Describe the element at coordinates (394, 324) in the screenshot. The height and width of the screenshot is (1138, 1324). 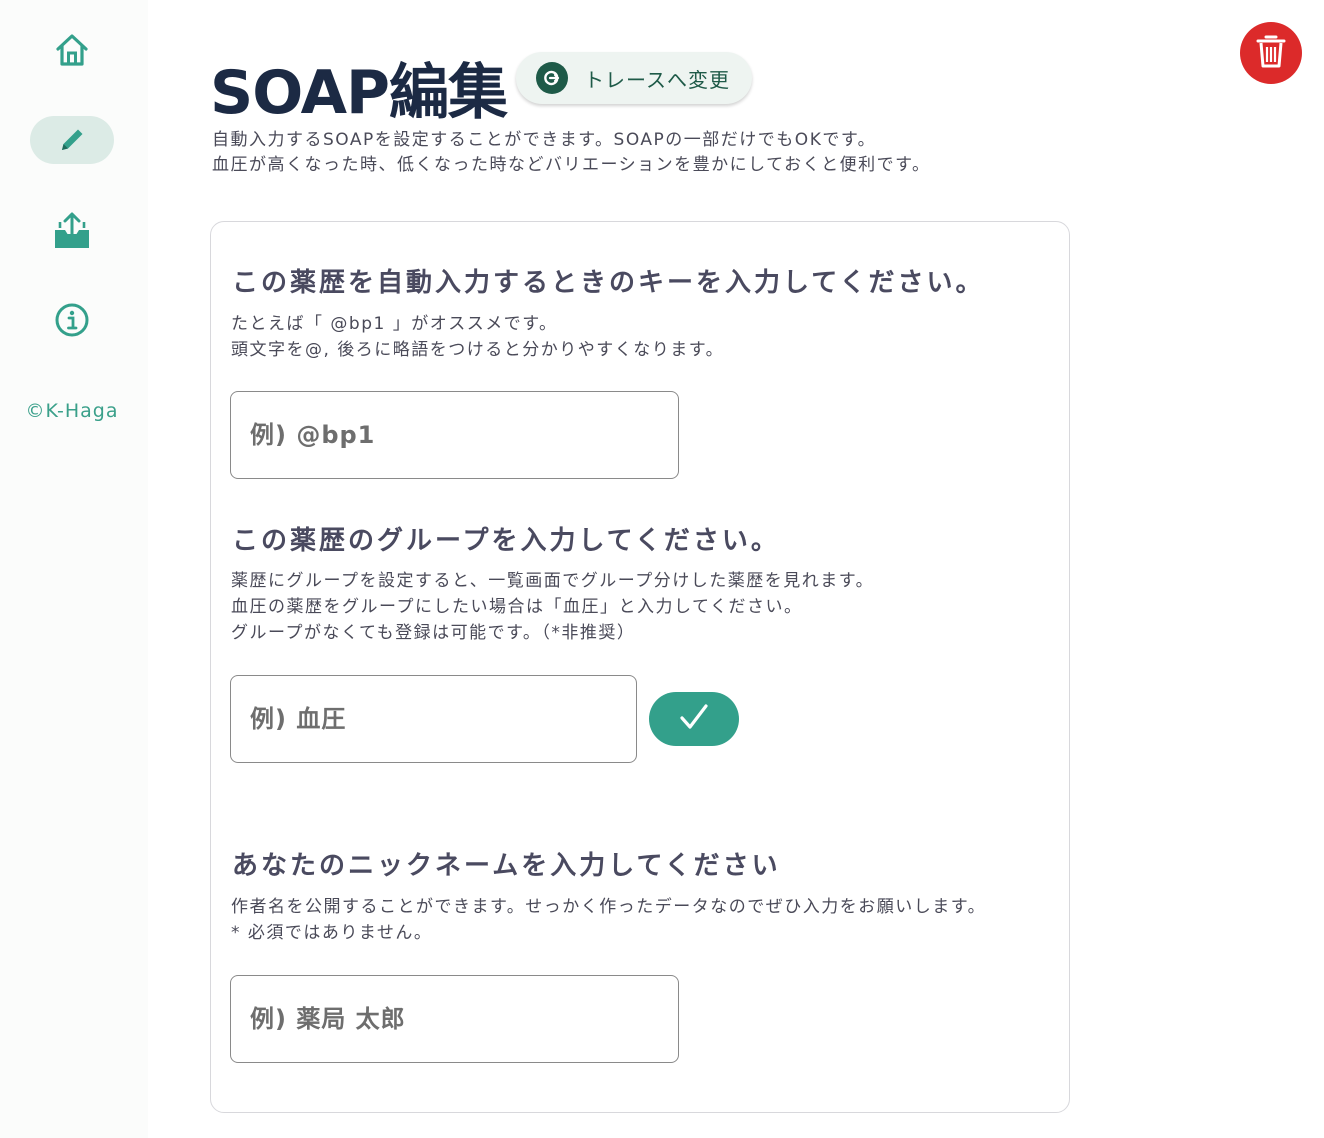
I see `key-description-line: たとえば「 @bp1 」がオススメです。` at that location.